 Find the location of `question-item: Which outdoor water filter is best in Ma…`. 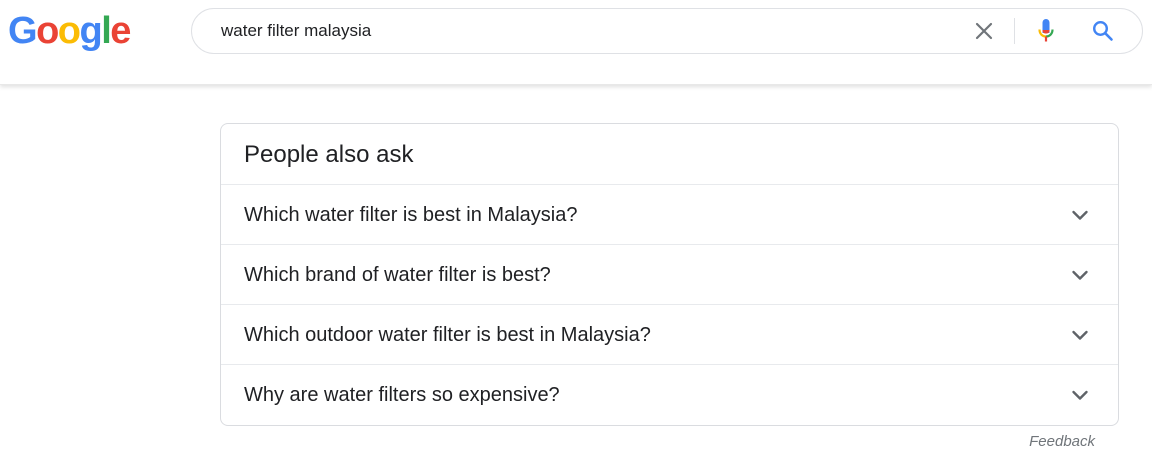

question-item: Which outdoor water filter is best in Ma… is located at coordinates (669, 335).